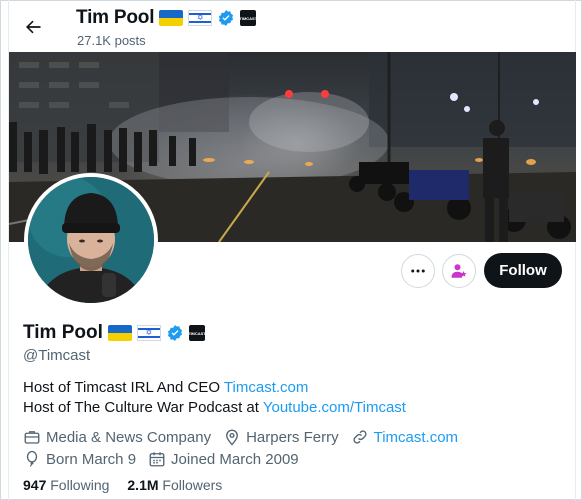  I want to click on category-label: Media & News Company, so click(129, 437).